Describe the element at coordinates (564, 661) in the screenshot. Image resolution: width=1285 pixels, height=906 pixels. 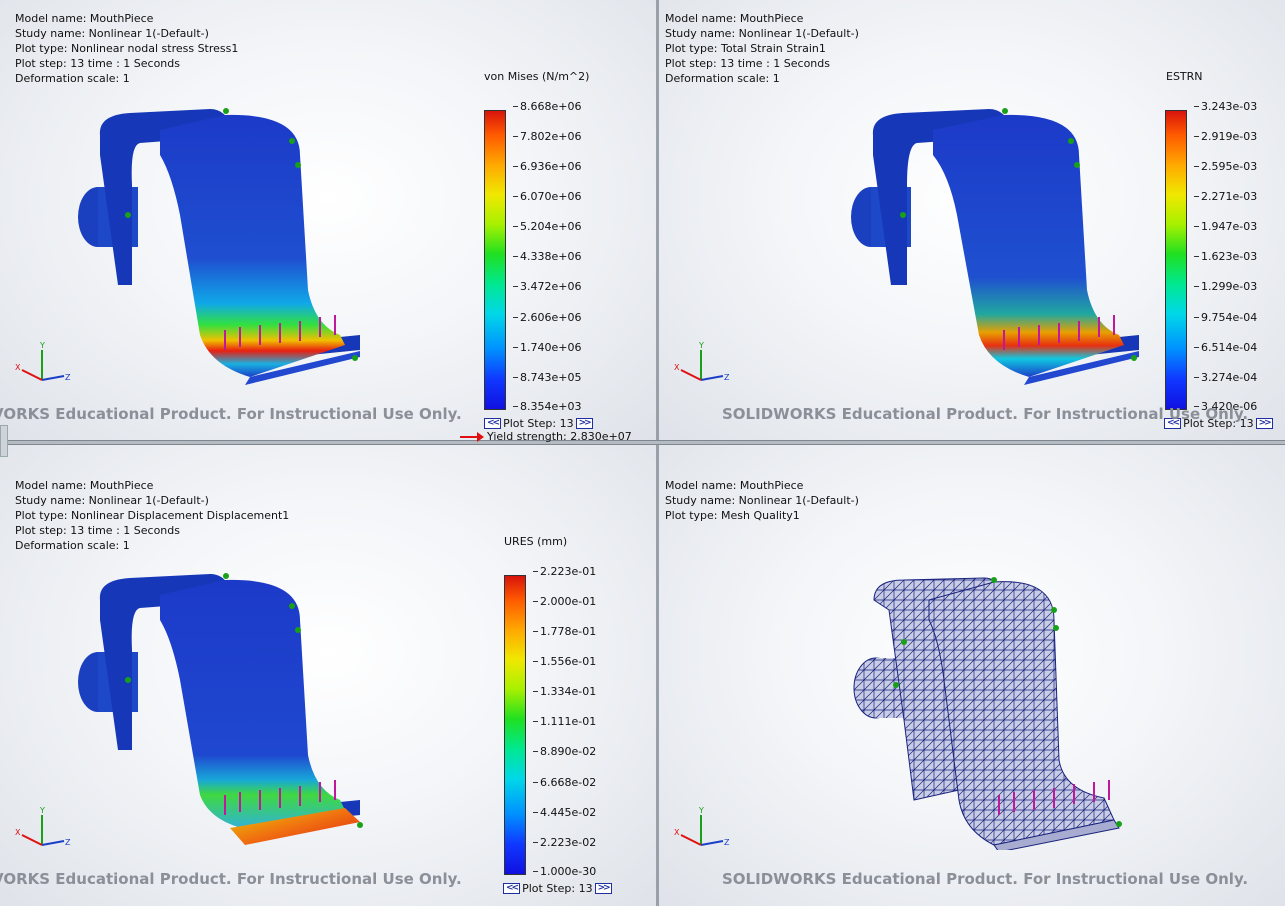
I see `legend-tick: 1.556e-01` at that location.